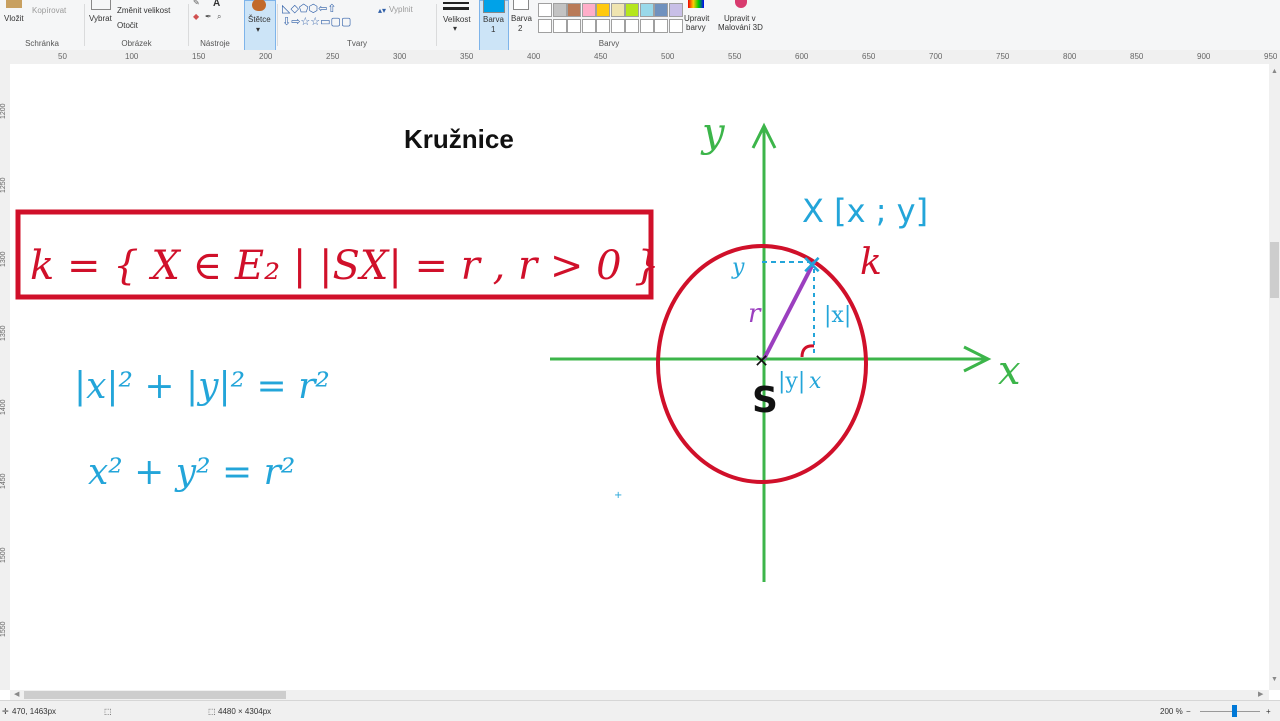 The height and width of the screenshot is (721, 1280). What do you see at coordinates (14, 4) in the screenshot?
I see `paste-icon` at bounding box center [14, 4].